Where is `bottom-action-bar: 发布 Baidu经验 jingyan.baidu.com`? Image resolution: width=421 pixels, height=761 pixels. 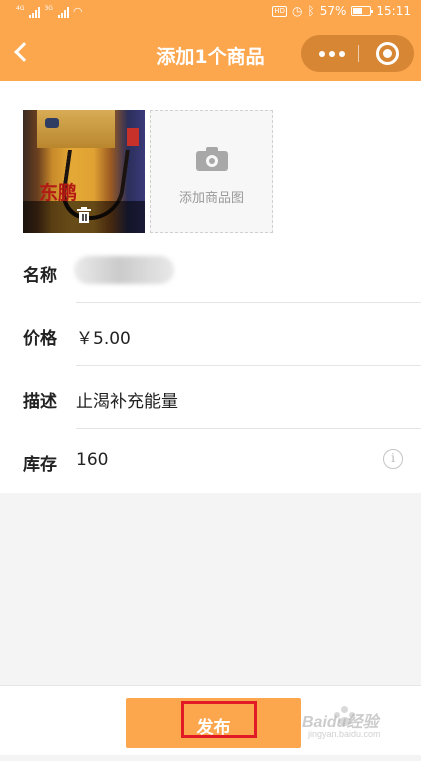
bottom-action-bar: 发布 Baidu经验 jingyan.baidu.com is located at coordinates (210, 720).